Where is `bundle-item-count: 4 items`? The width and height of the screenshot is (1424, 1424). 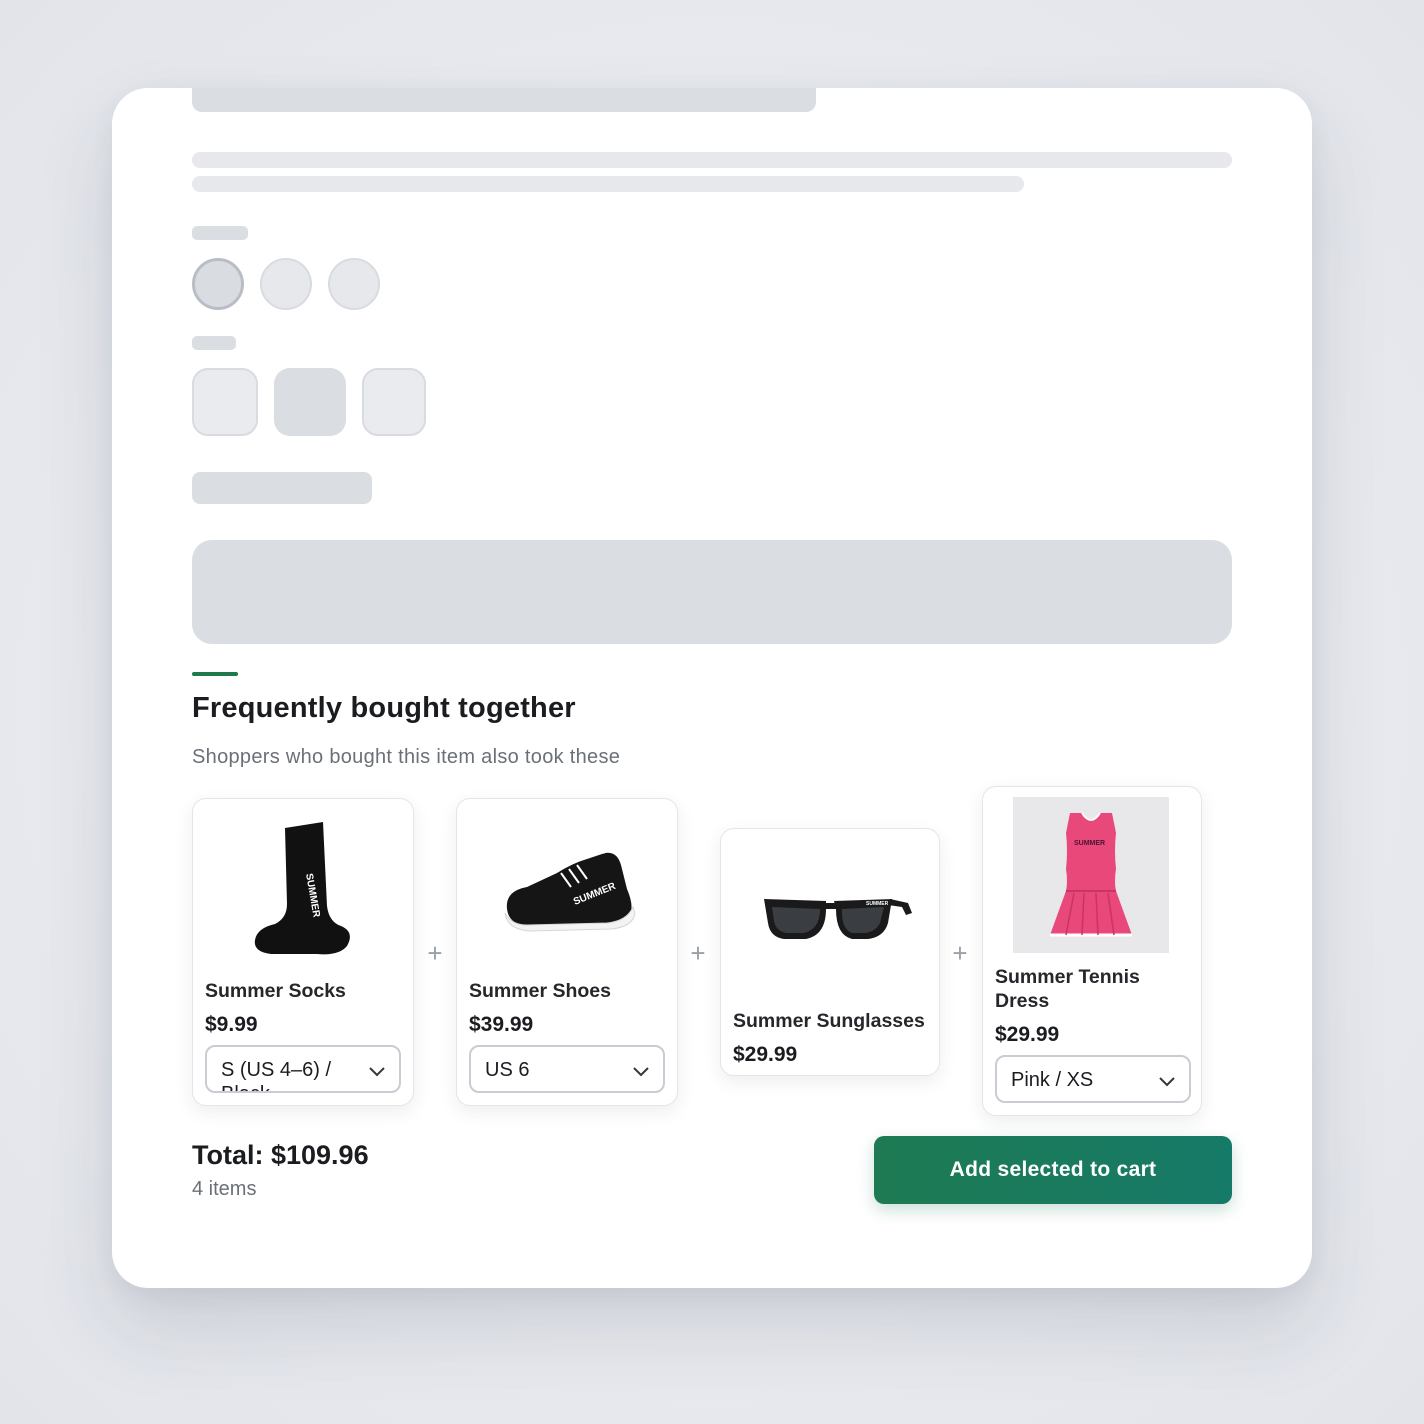
bundle-item-count: 4 items is located at coordinates (224, 1189).